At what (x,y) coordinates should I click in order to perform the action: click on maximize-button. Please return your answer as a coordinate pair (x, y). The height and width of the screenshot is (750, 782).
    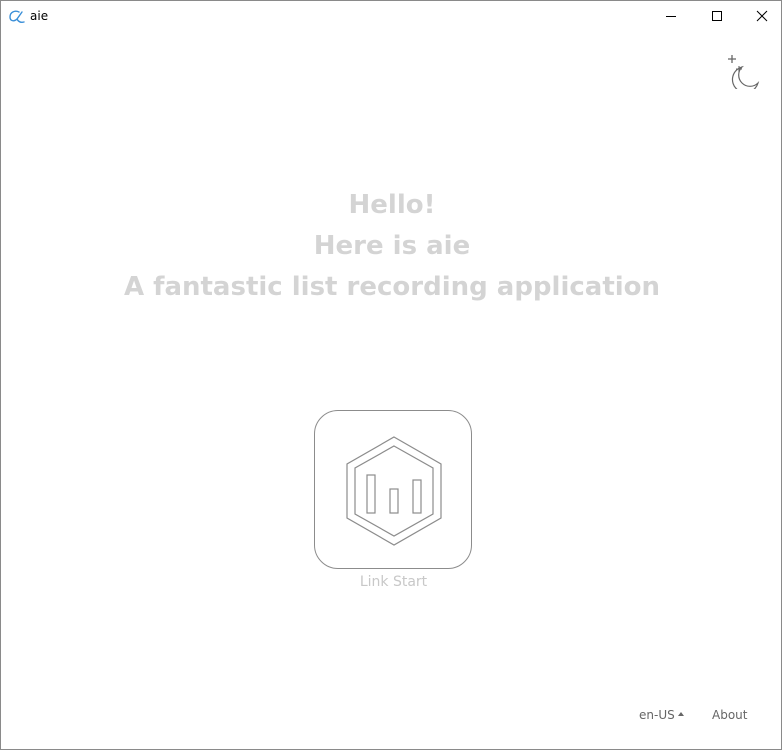
    Looking at the image, I should click on (717, 16).